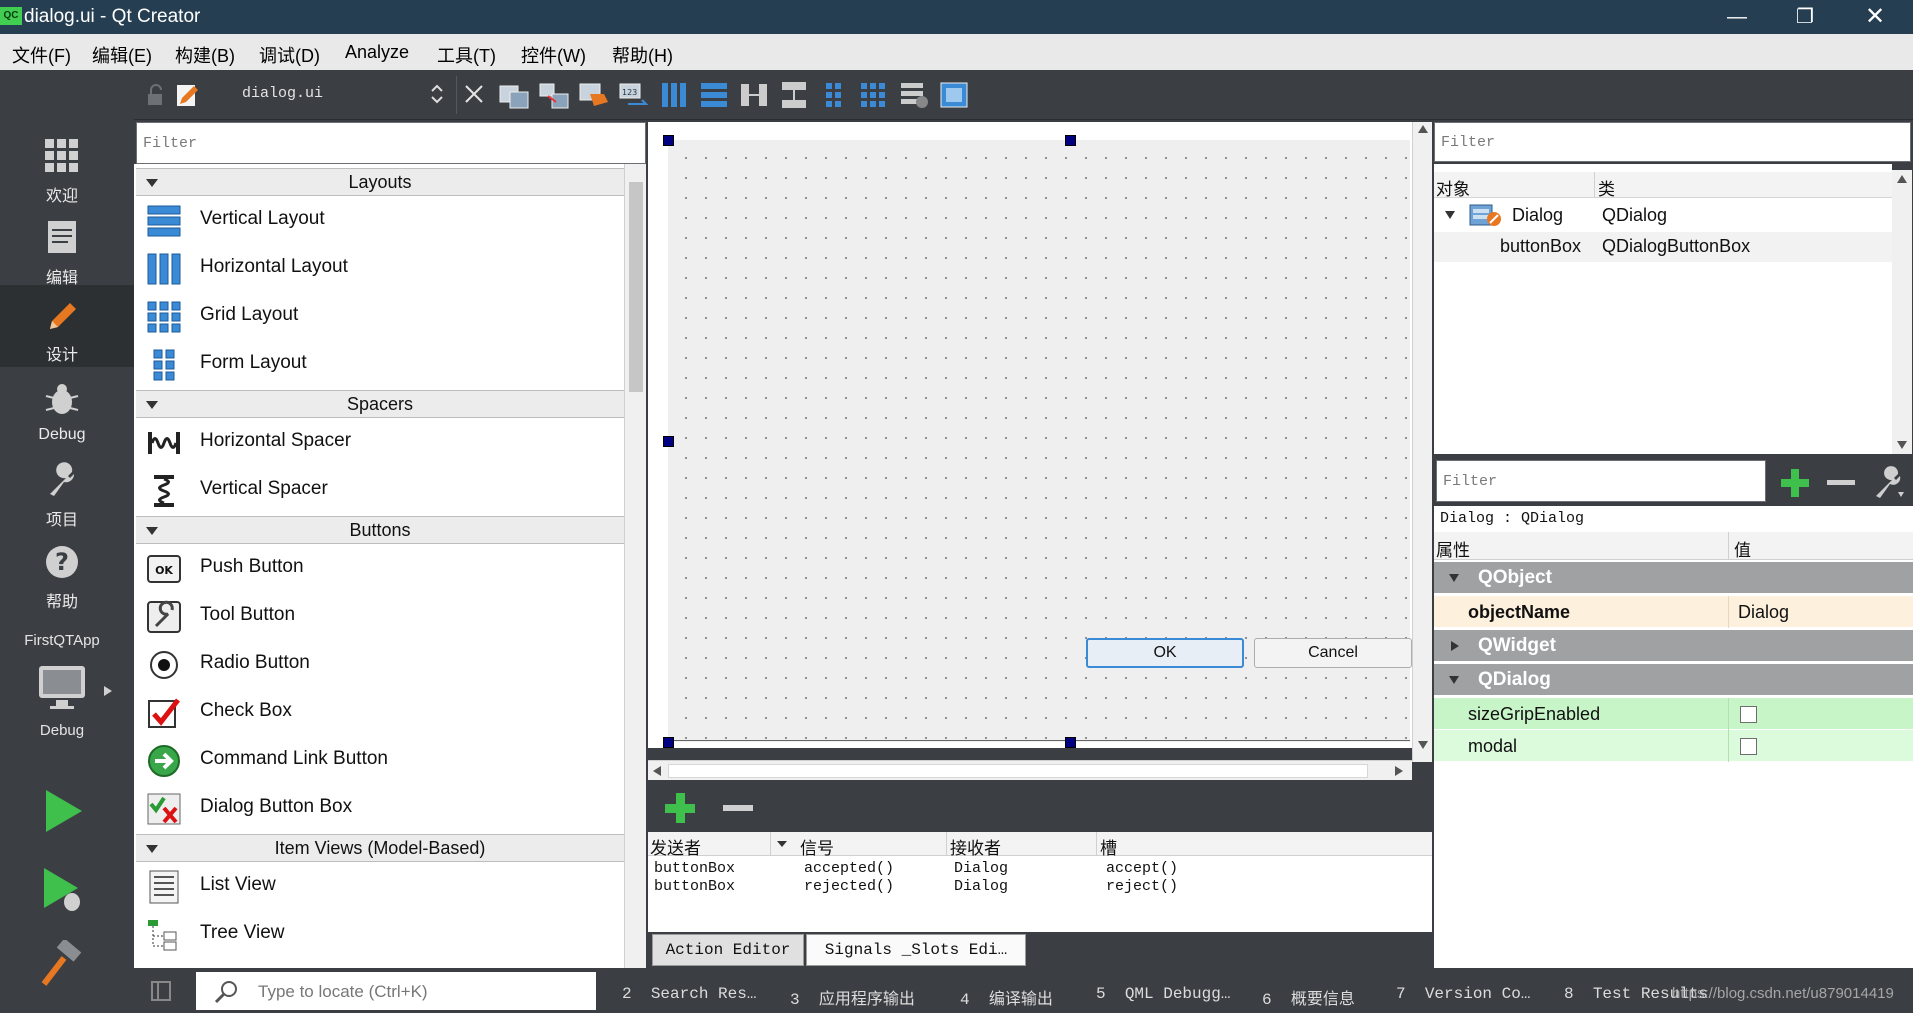 This screenshot has width=1913, height=1013. What do you see at coordinates (1006, 997) in the screenshot?
I see `output-pane-compile-output: 4 编译输出` at bounding box center [1006, 997].